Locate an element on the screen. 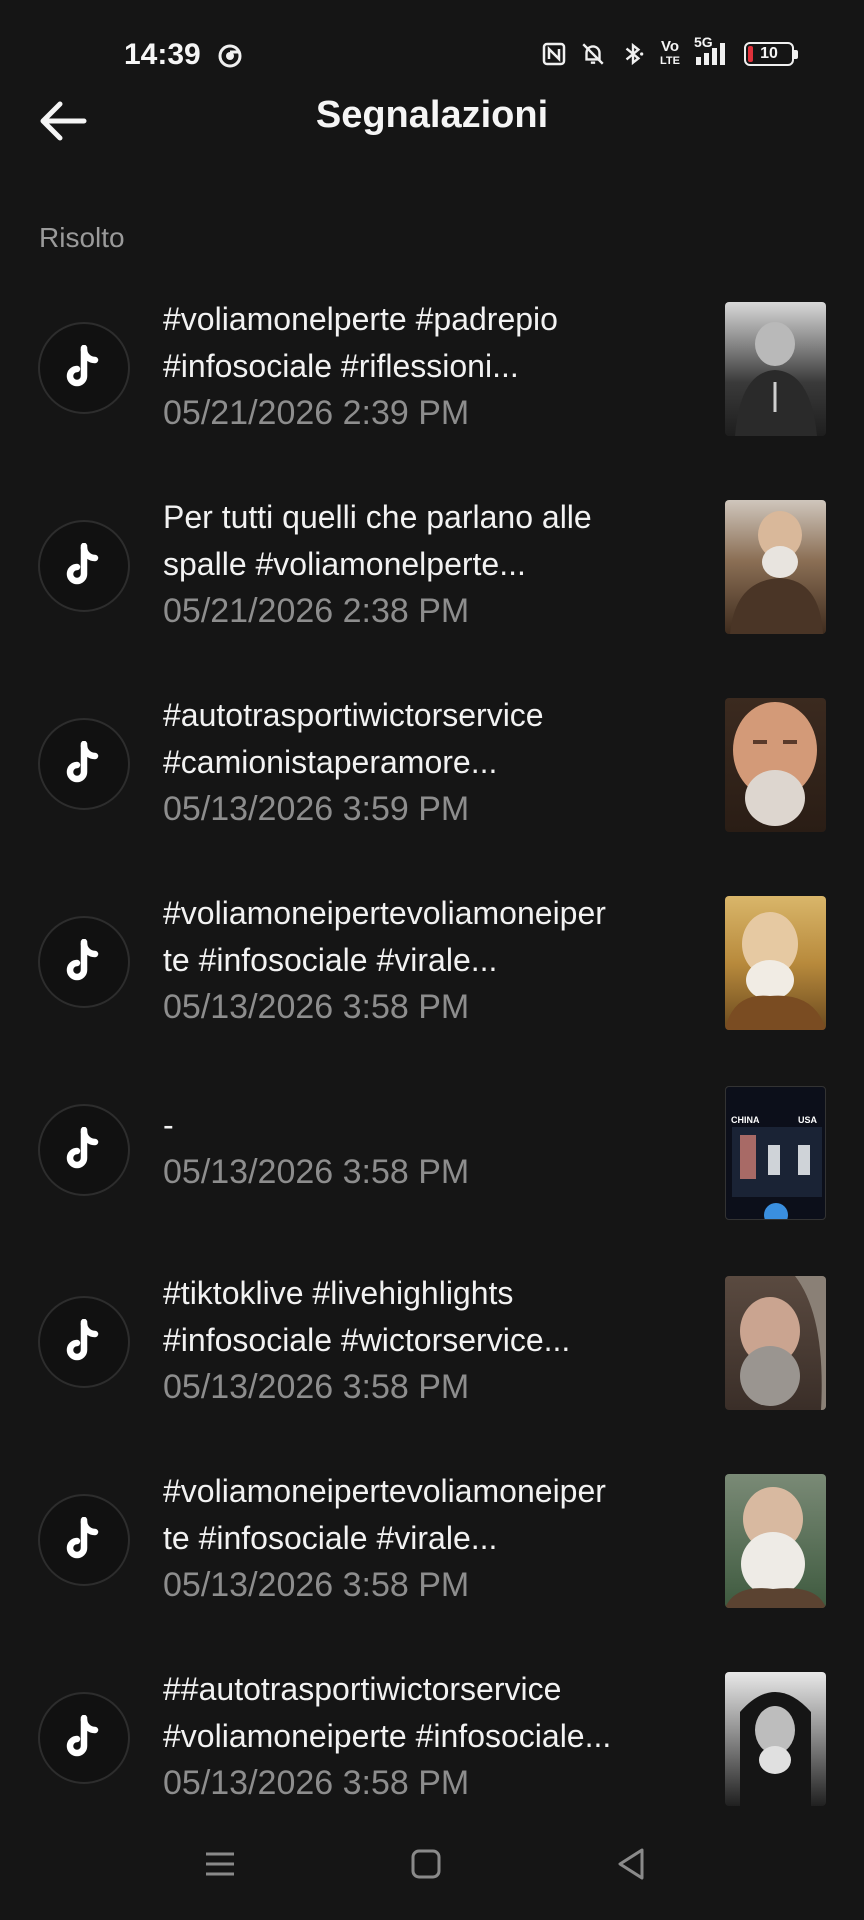 The width and height of the screenshot is (864, 1920). status-icons: Vo LTE 5G 10 is located at coordinates (670, 51).